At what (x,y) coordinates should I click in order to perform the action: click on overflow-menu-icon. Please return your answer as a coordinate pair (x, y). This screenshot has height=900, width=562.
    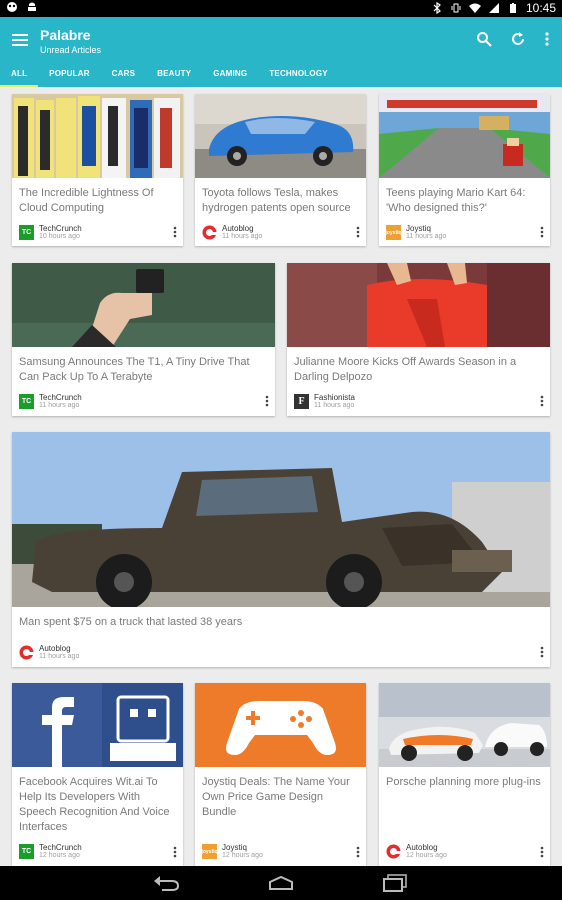
    Looking at the image, I should click on (547, 39).